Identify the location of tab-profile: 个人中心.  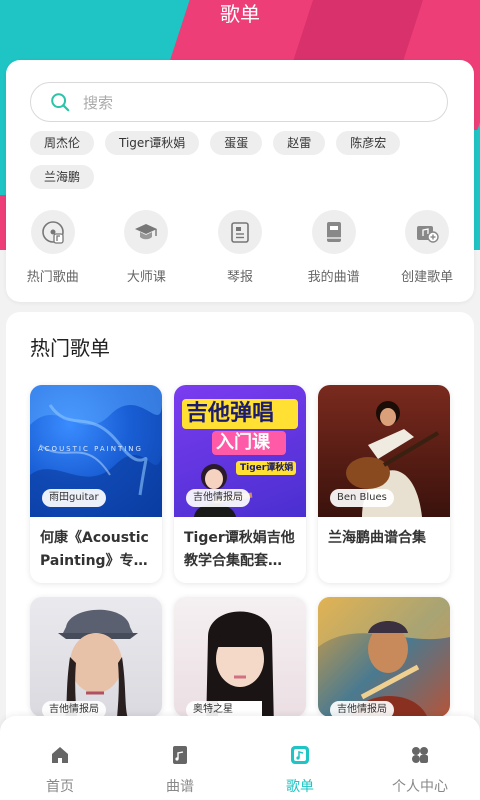
(420, 758).